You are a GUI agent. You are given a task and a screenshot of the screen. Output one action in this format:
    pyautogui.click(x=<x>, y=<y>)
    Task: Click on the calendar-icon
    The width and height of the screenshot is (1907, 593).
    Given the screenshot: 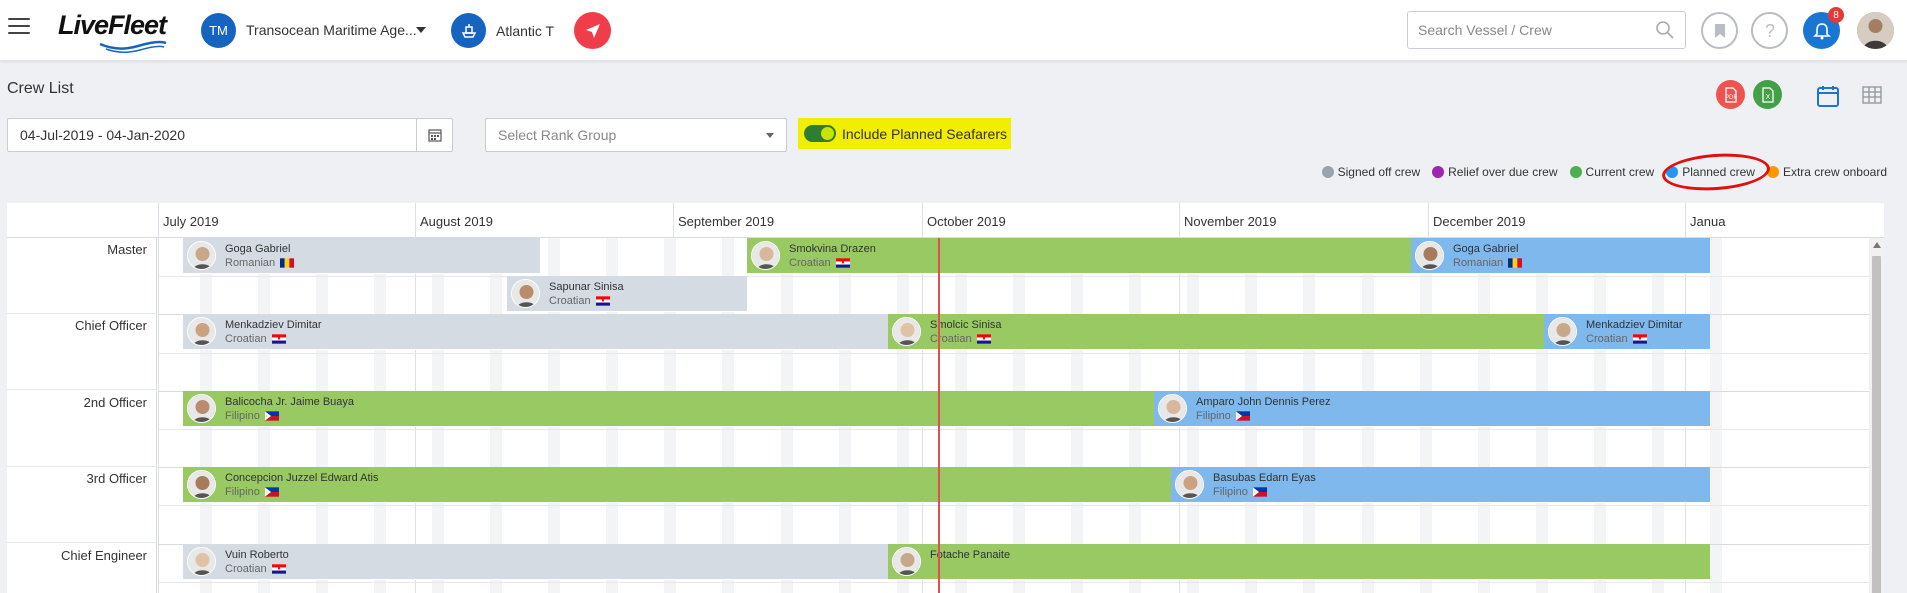 What is the action you would take?
    pyautogui.click(x=1828, y=96)
    